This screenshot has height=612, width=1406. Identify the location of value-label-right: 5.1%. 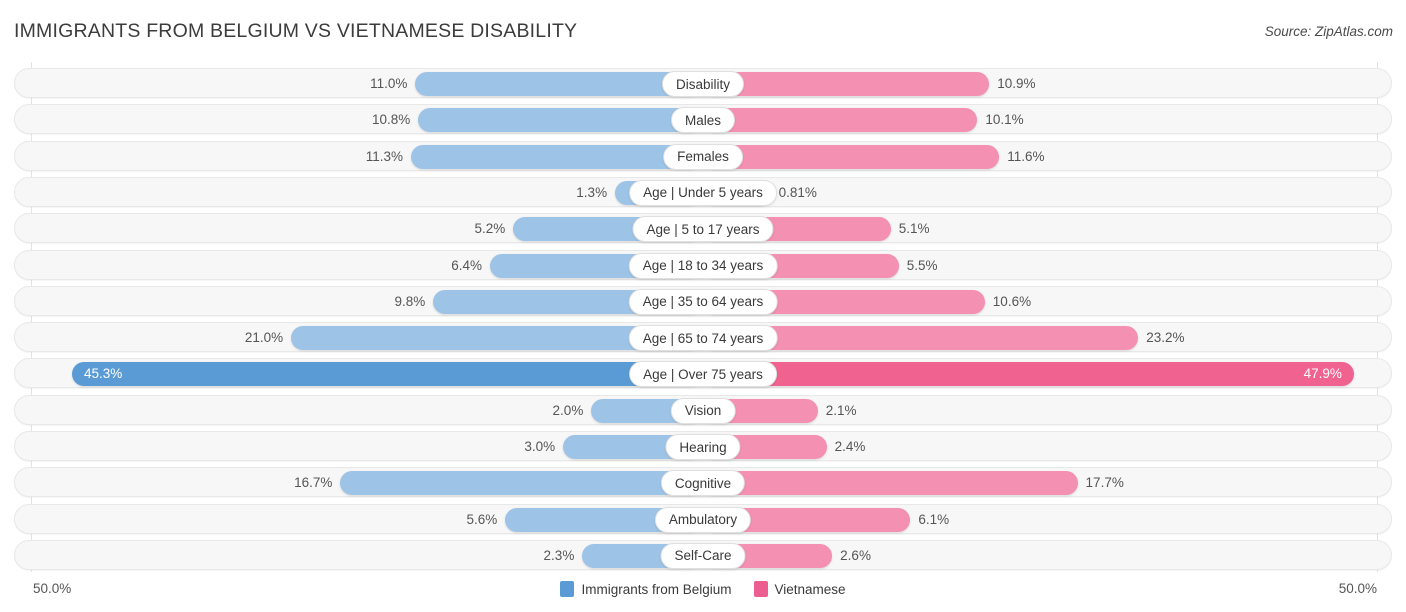
(914, 229).